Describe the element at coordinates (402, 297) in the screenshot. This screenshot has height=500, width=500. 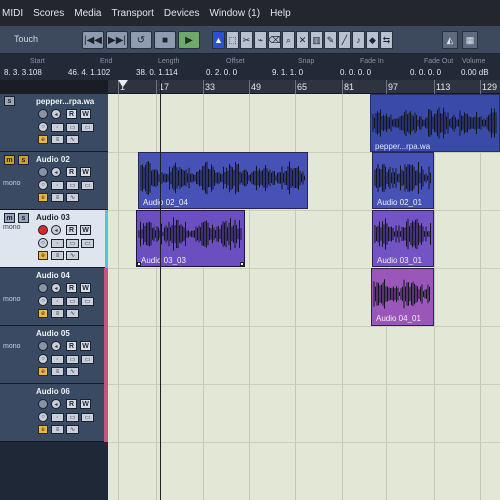
I see `audio-event: Audio 04_01` at that location.